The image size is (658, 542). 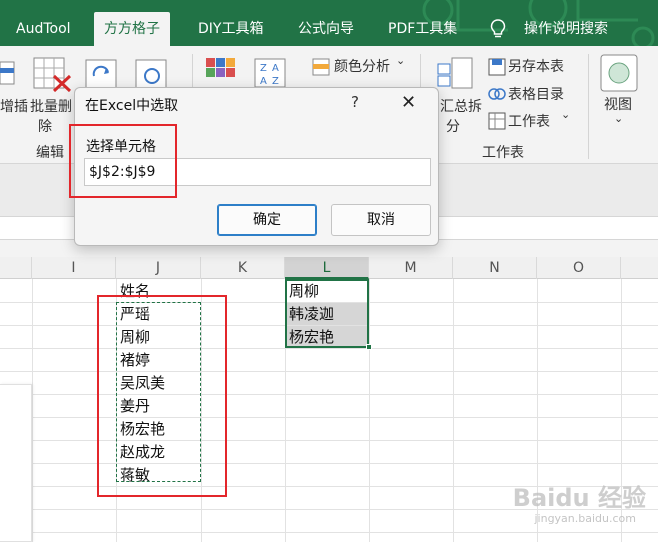 What do you see at coordinates (536, 66) in the screenshot?
I see `save-as-button: 另存本表` at bounding box center [536, 66].